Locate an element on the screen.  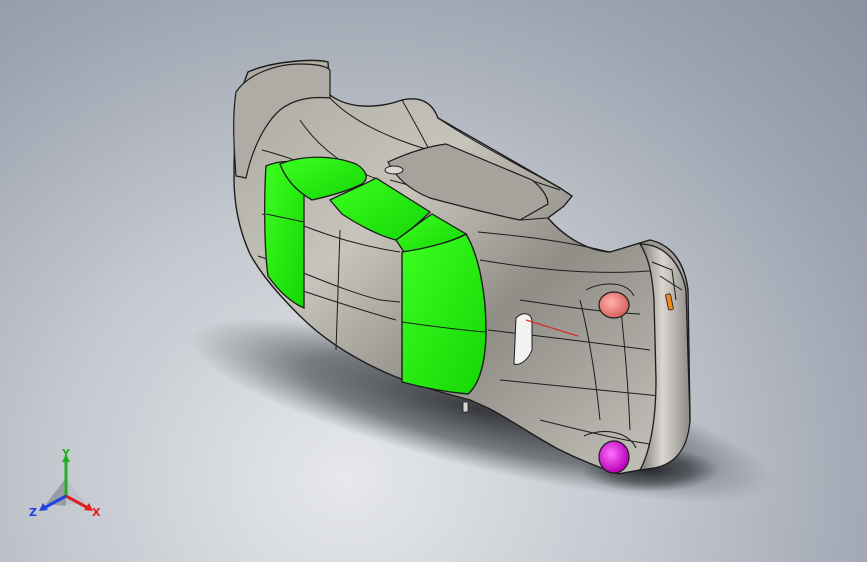
door-hinge is located at coordinates (465, 407).